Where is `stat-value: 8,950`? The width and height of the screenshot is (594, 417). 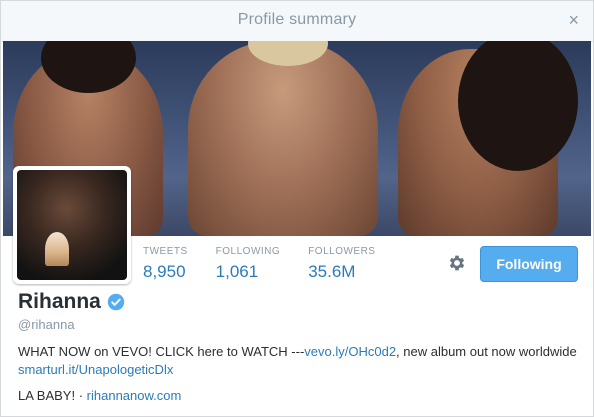 stat-value: 8,950 is located at coordinates (164, 271).